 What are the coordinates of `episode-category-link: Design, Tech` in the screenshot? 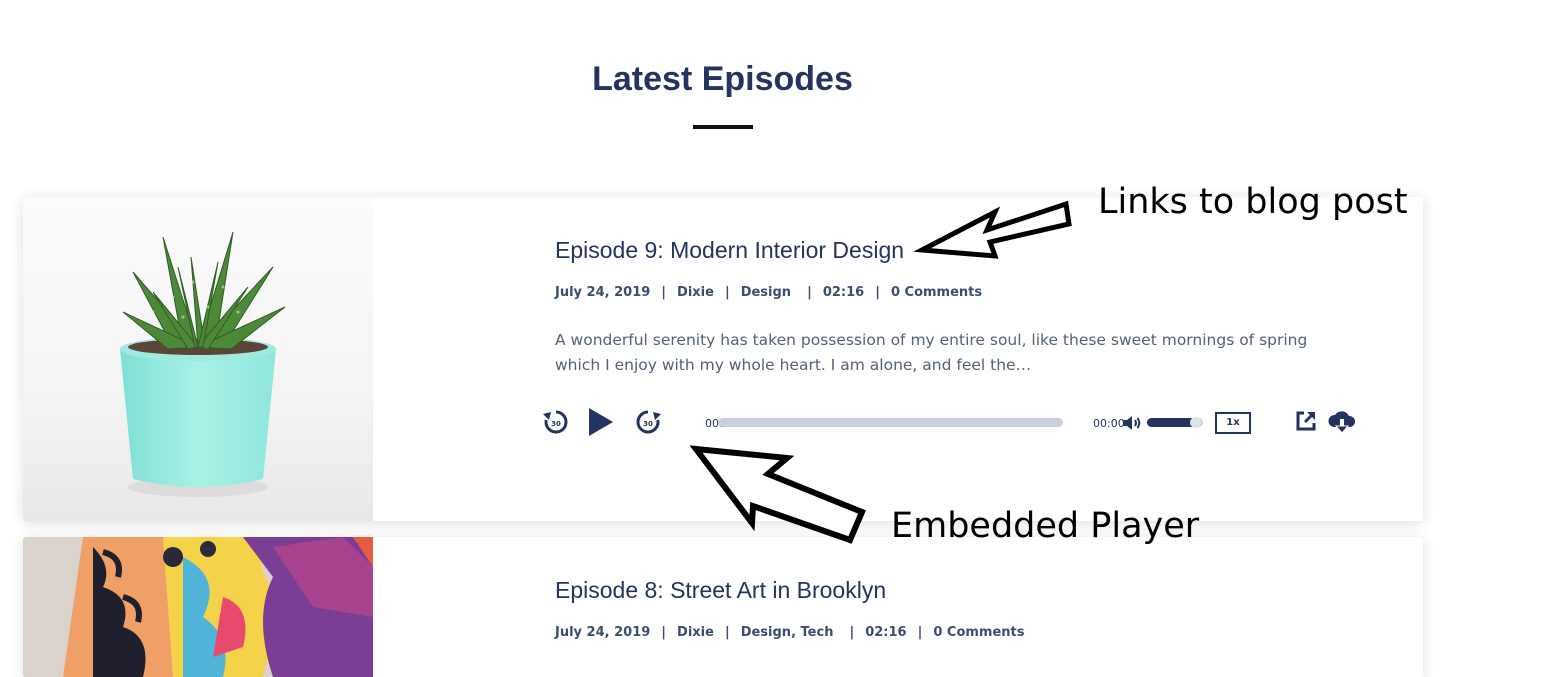 It's located at (787, 632).